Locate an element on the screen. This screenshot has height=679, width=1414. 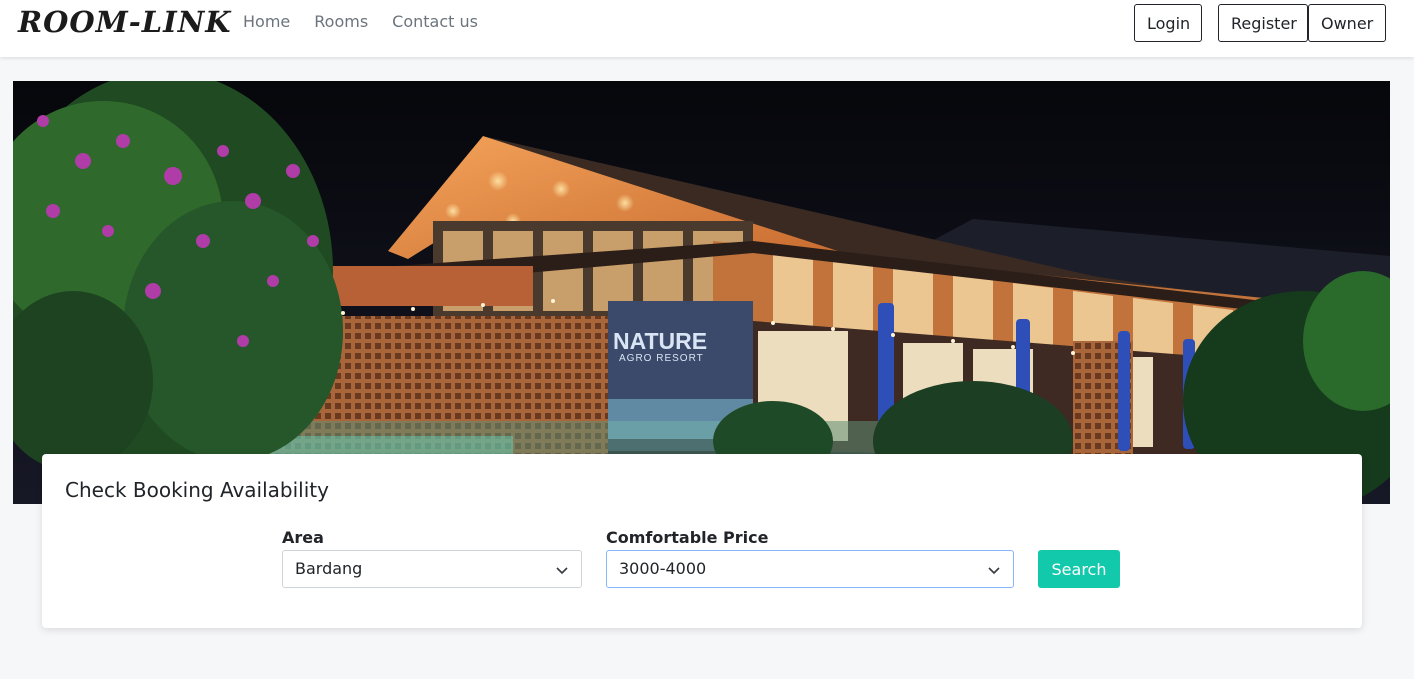
register-button: Register is located at coordinates (1263, 23).